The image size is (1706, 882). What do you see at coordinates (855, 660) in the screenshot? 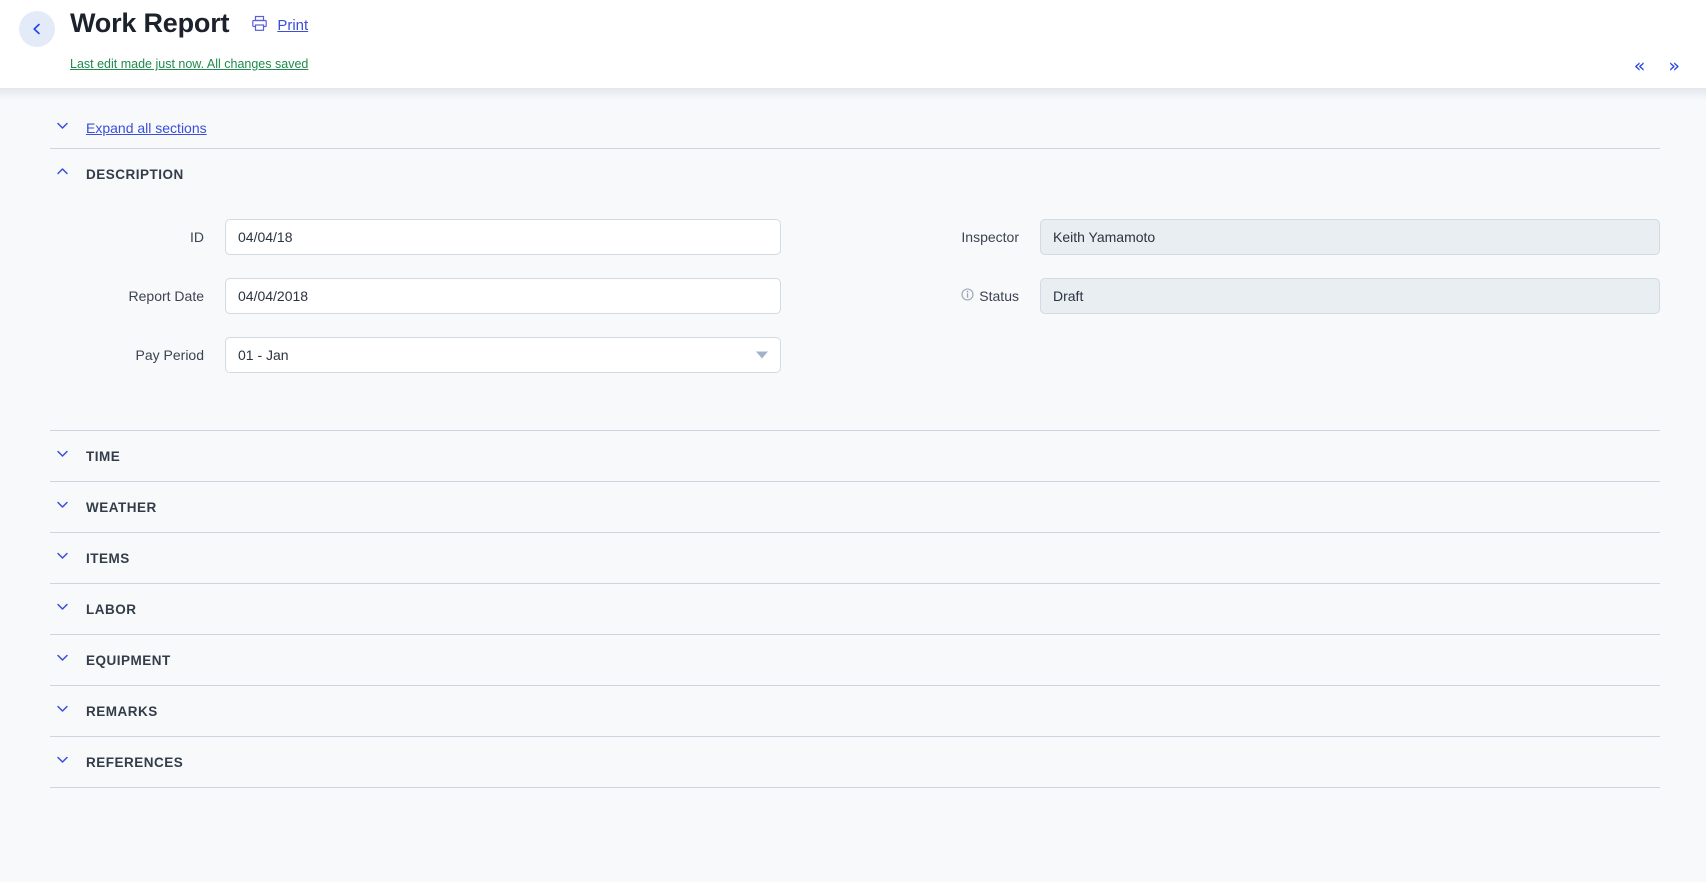
I see `section-header-equipment: EQUIPMENT` at bounding box center [855, 660].